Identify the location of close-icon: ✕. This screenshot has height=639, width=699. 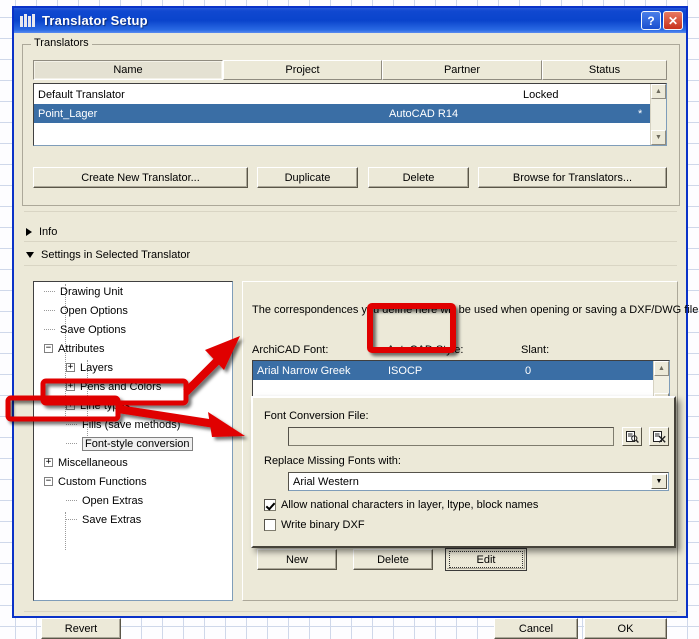
(673, 20).